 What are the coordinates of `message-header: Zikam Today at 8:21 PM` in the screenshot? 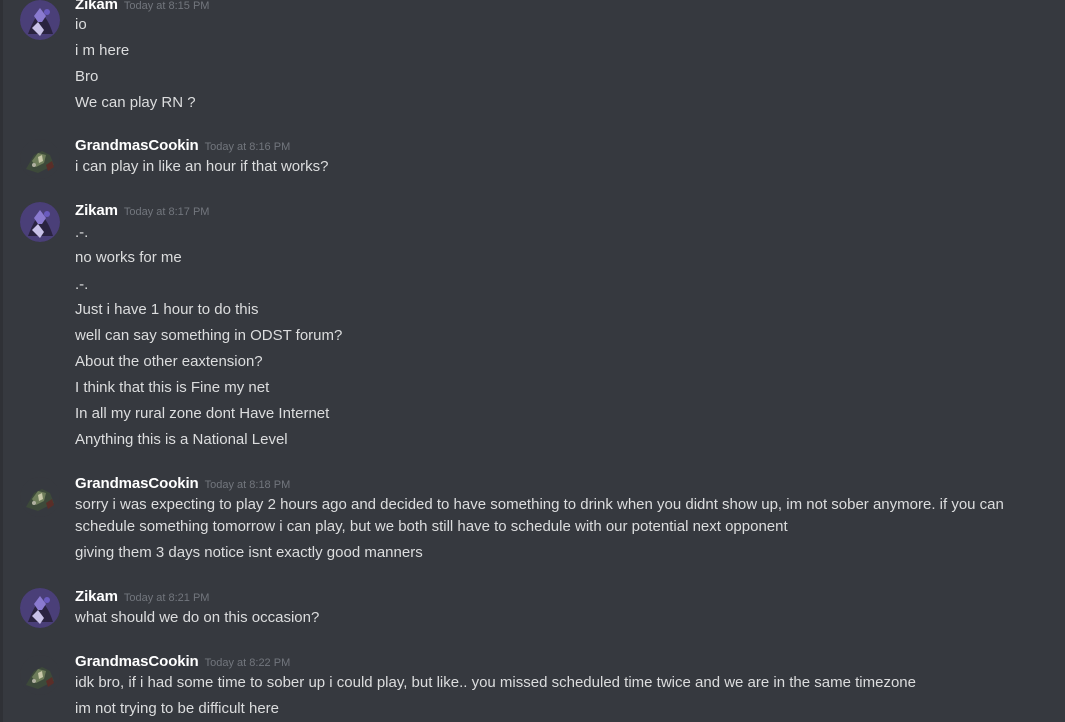 It's located at (142, 597).